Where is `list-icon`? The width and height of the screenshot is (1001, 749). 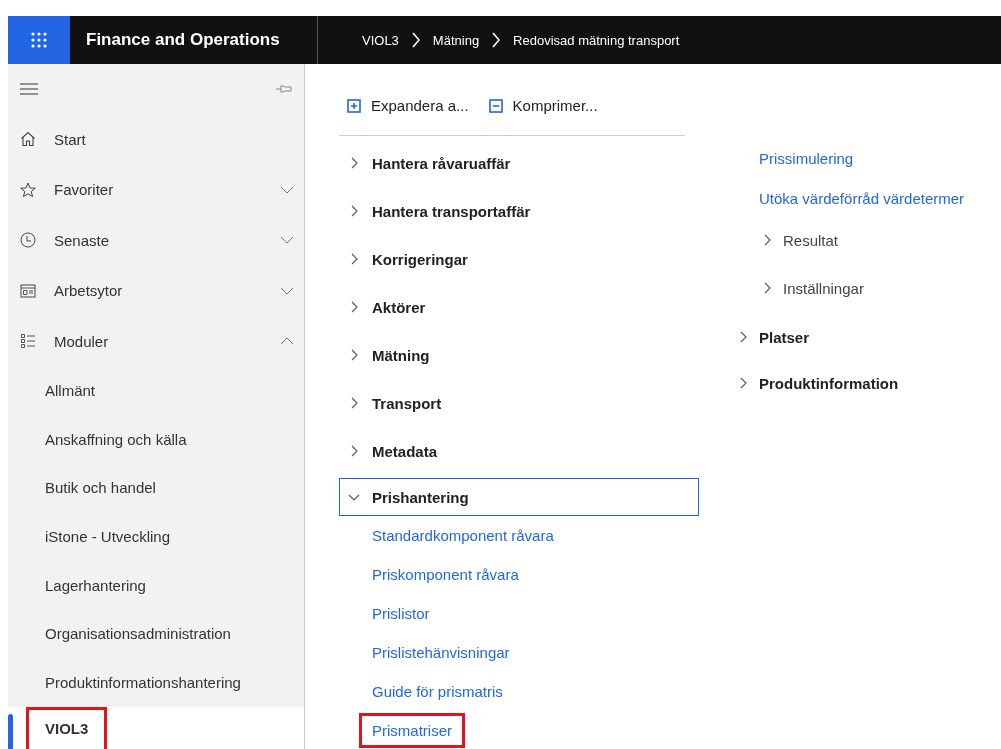
list-icon is located at coordinates (28, 341).